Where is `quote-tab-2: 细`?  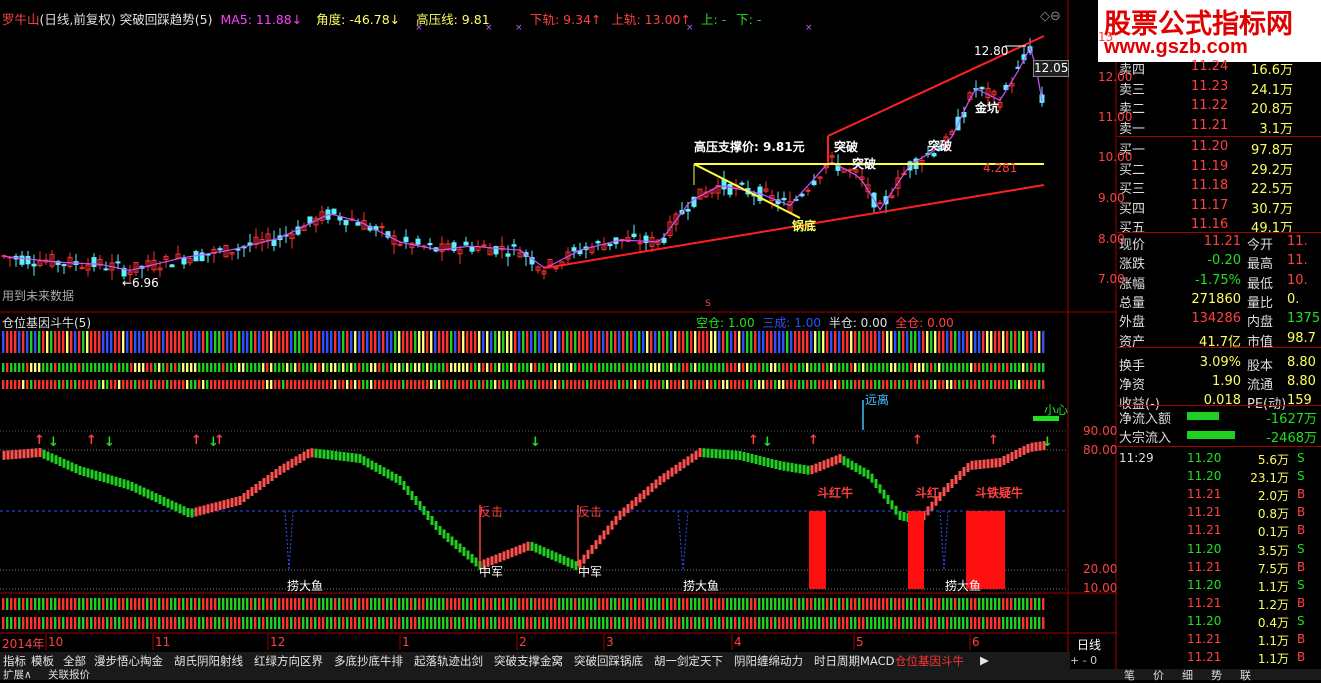 quote-tab-2: 细 is located at coordinates (1187, 675).